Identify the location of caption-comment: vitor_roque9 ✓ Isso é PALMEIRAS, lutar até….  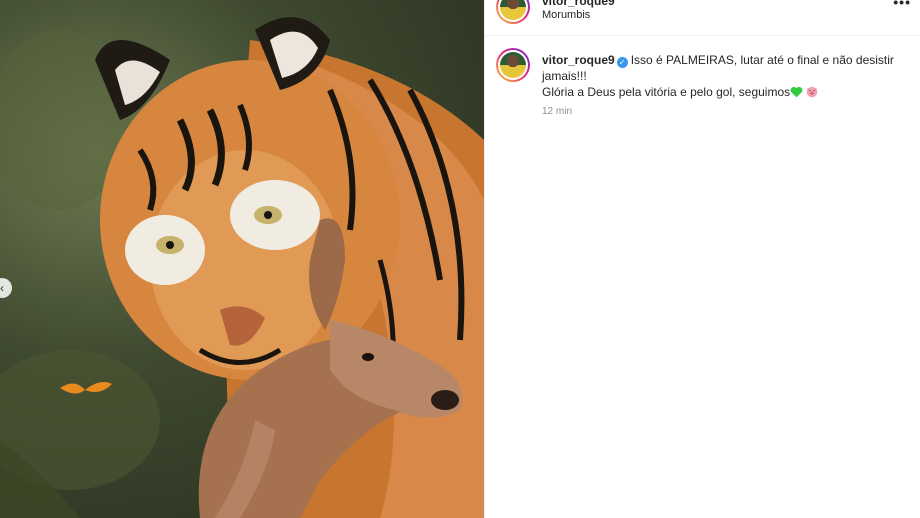
(727, 76).